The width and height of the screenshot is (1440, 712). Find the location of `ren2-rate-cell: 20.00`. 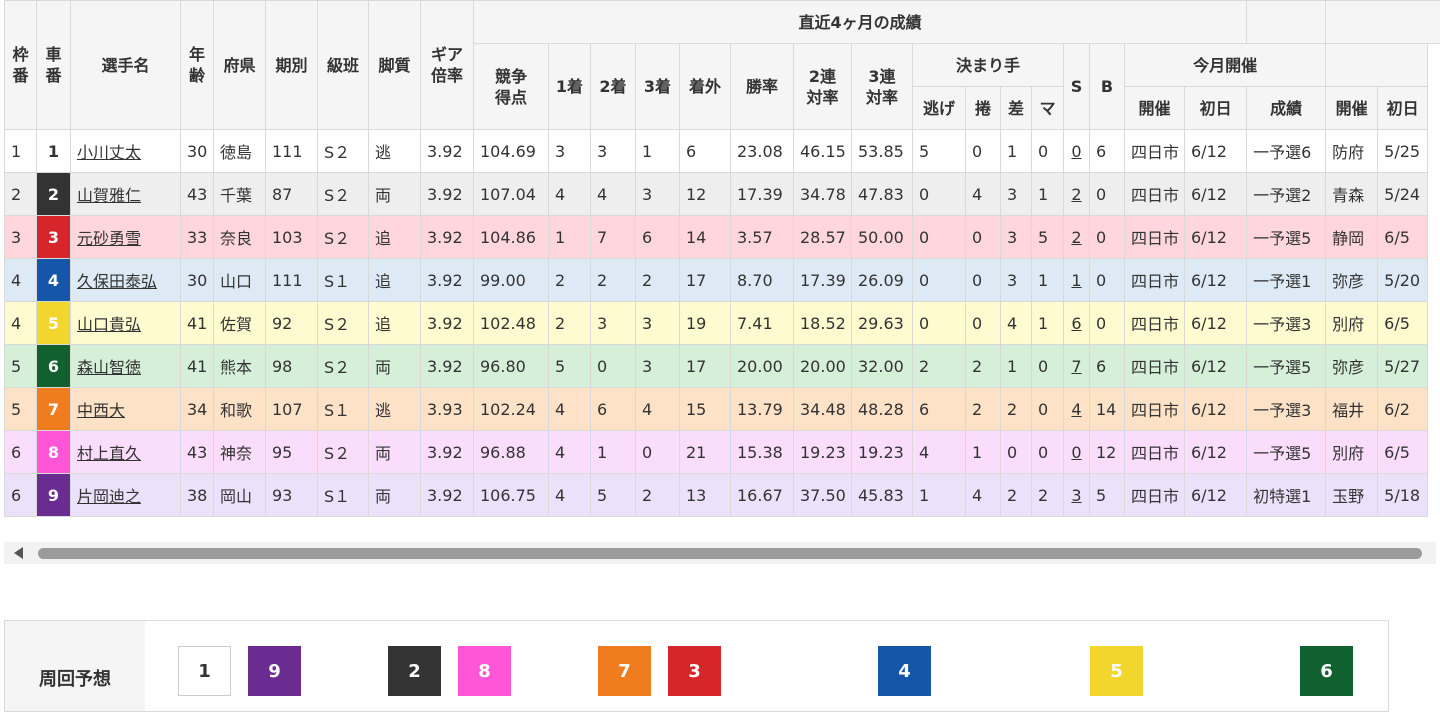

ren2-rate-cell: 20.00 is located at coordinates (823, 366).